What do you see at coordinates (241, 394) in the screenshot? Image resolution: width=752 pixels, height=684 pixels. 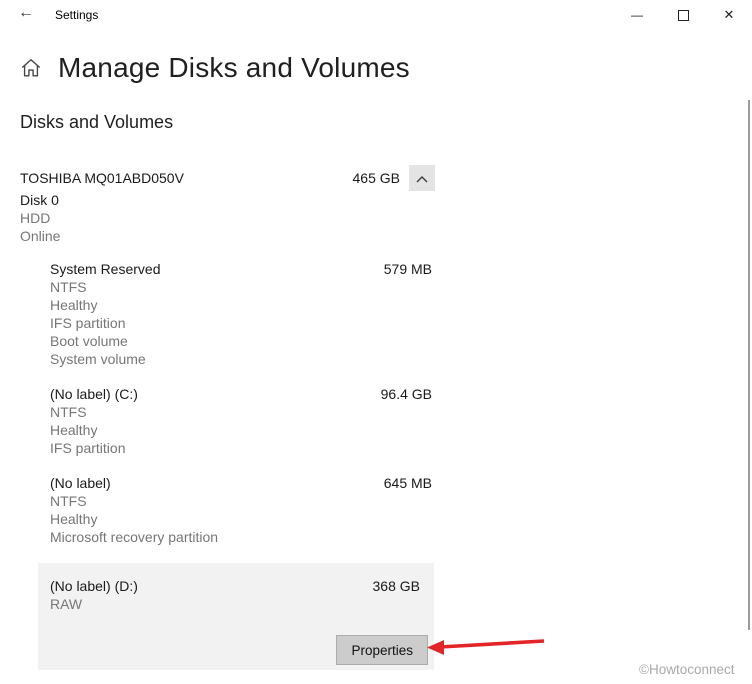 I see `volume-header: (No label) (C:) 96.4 GB` at bounding box center [241, 394].